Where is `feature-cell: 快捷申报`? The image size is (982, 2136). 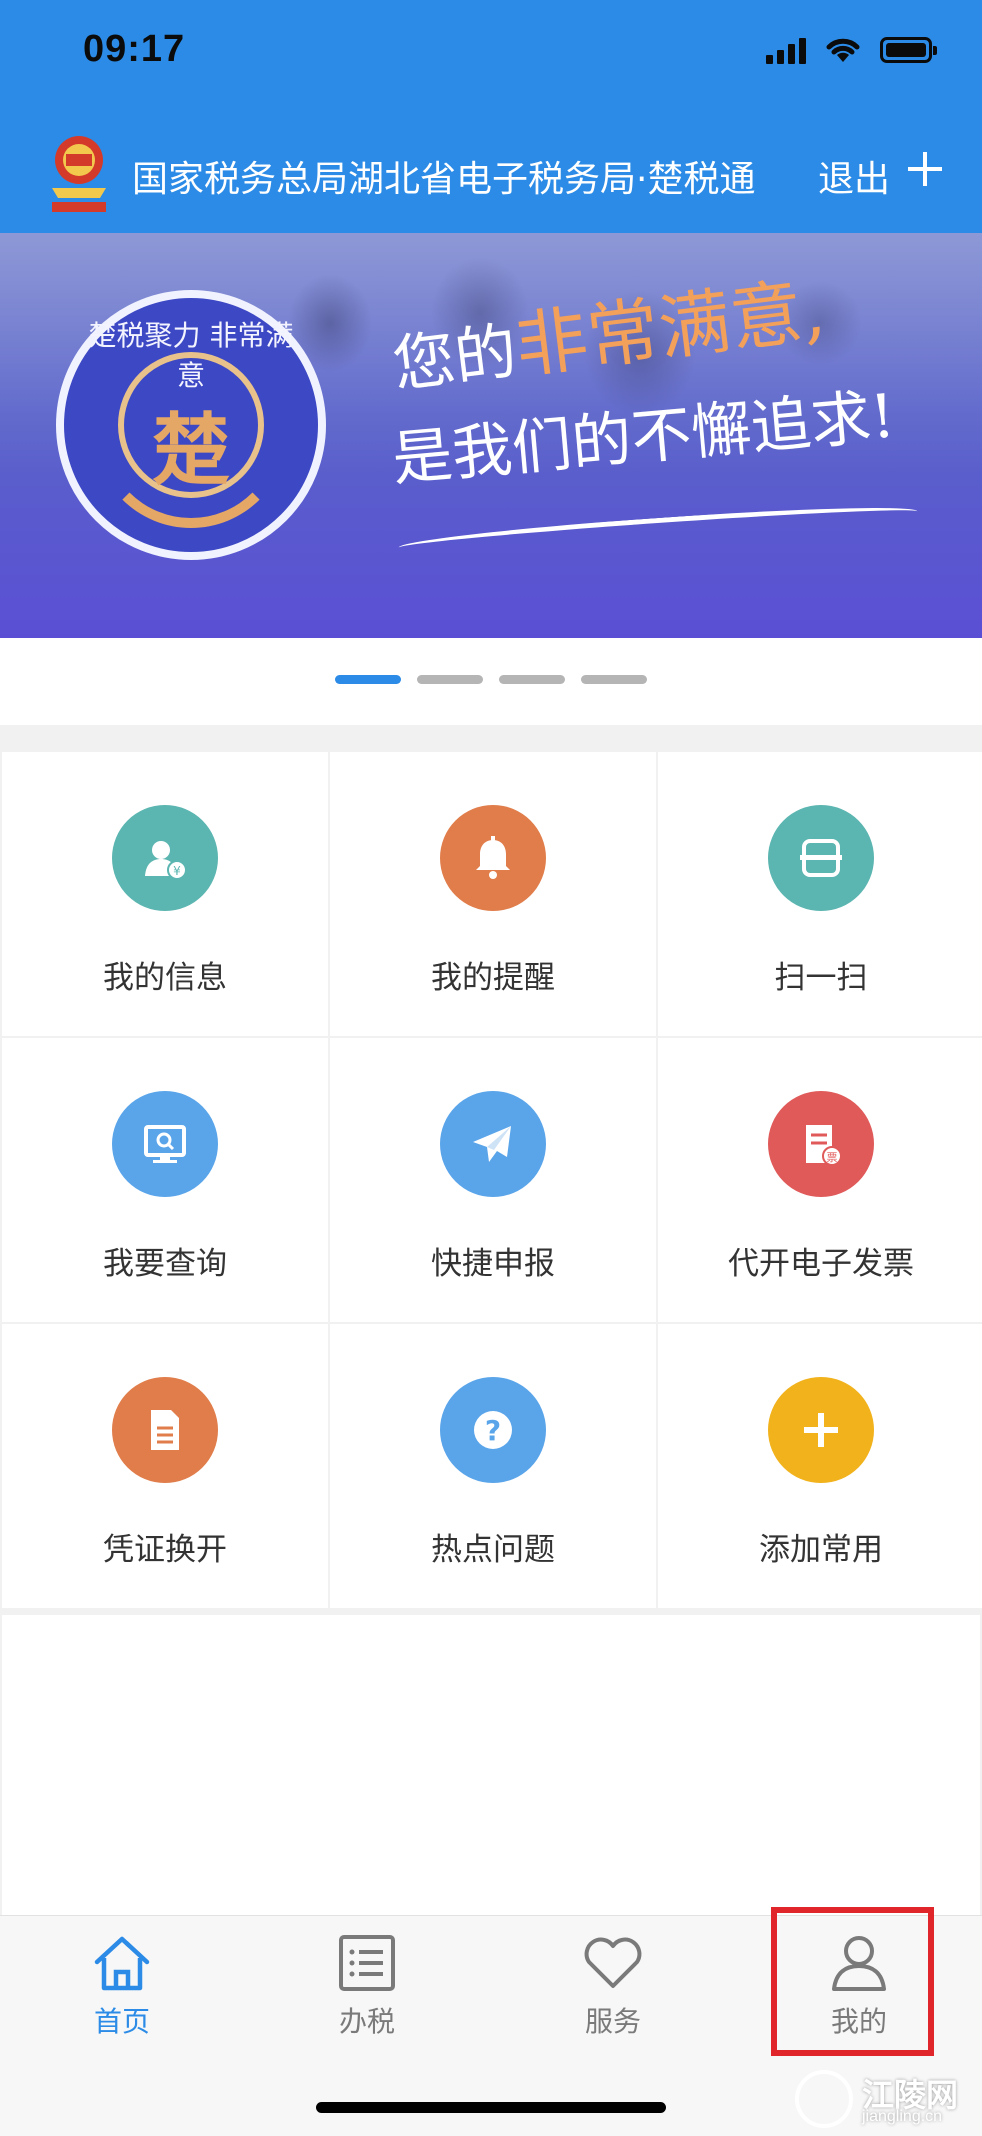 feature-cell: 快捷申报 is located at coordinates (493, 1180).